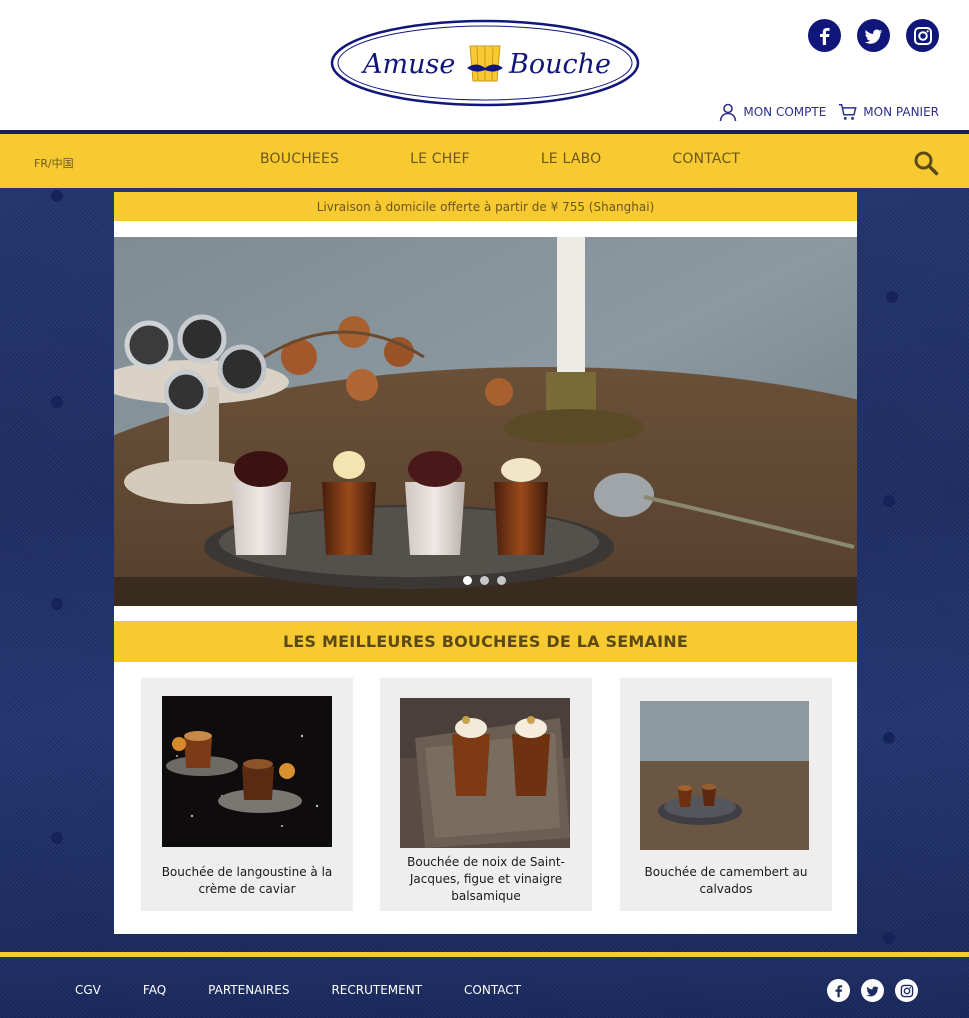 The width and height of the screenshot is (969, 1018). I want to click on canele-logo-icon, so click(485, 63).